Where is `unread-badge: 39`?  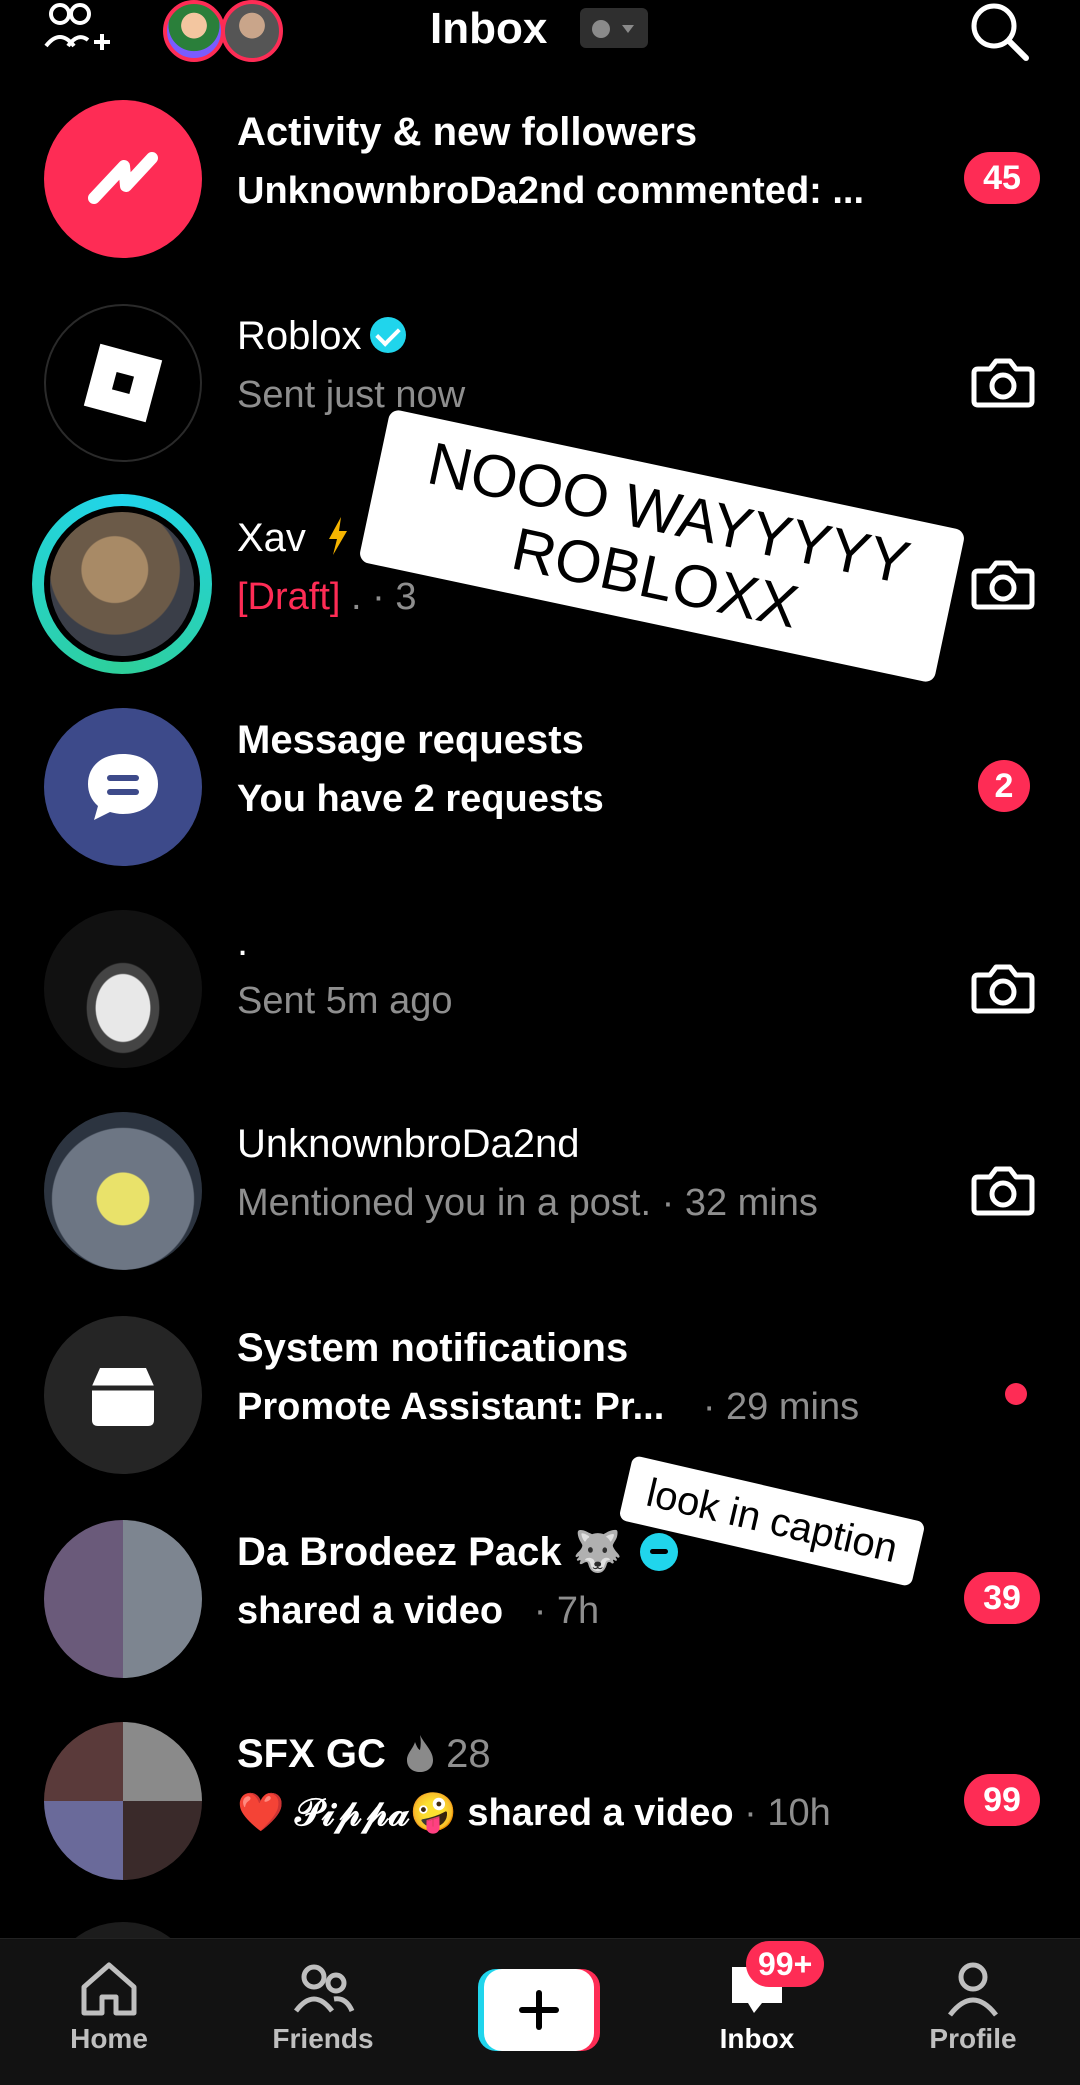 unread-badge: 39 is located at coordinates (1002, 1598).